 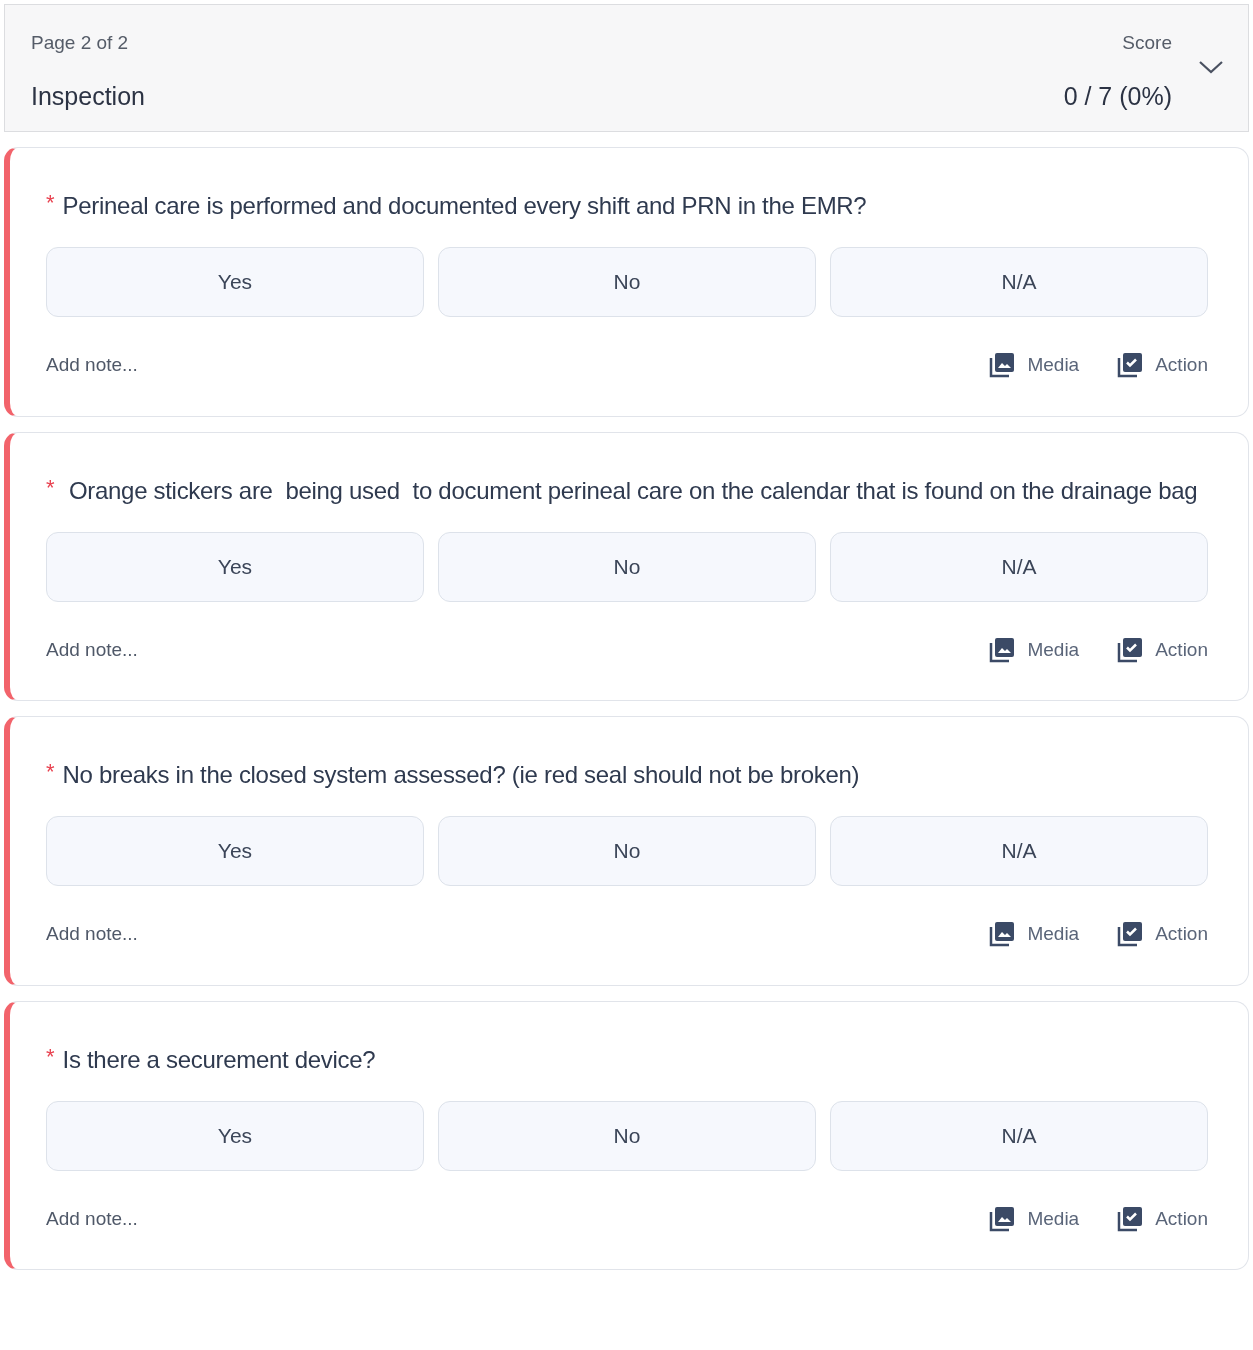 I want to click on question-text: Orange stickers are being used to document perineal care on the calendar that is found on the drainage bag, so click(x=632, y=490).